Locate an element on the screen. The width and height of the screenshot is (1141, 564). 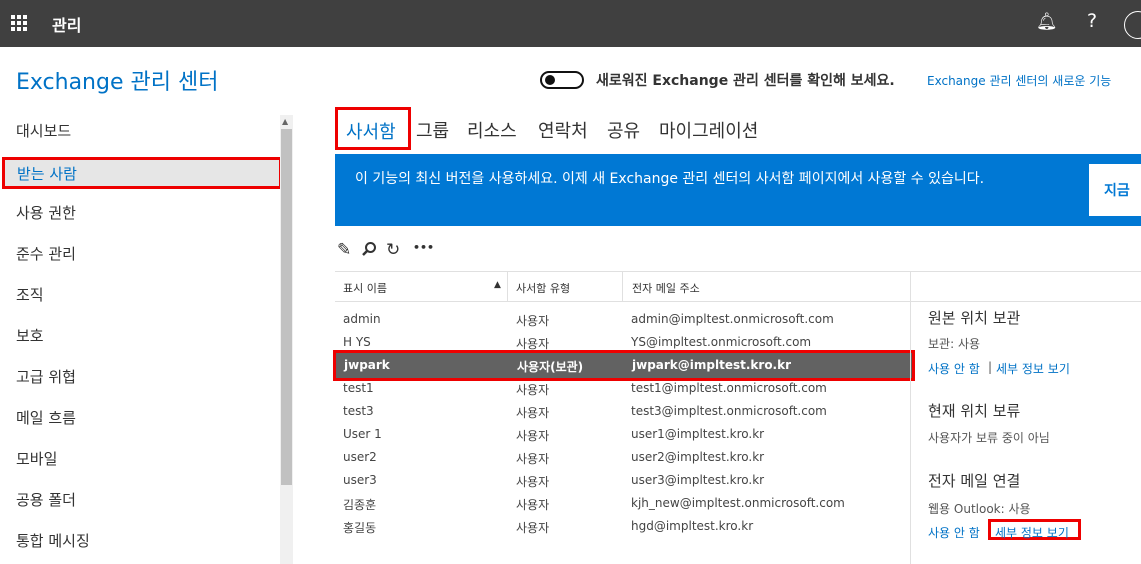
refresh-icon: ↻ is located at coordinates (393, 250).